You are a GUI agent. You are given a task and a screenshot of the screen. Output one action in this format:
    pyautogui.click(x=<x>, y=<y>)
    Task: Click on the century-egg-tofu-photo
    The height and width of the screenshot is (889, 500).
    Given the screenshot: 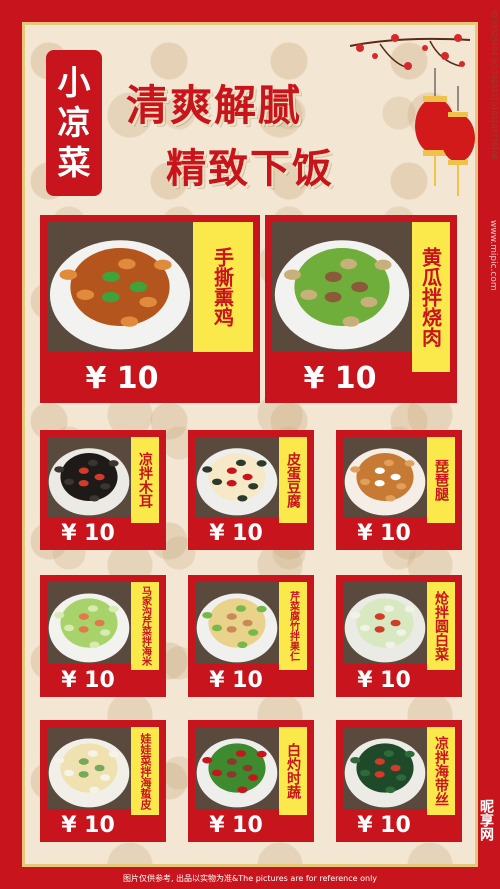 What is the action you would take?
    pyautogui.click(x=237, y=477)
    